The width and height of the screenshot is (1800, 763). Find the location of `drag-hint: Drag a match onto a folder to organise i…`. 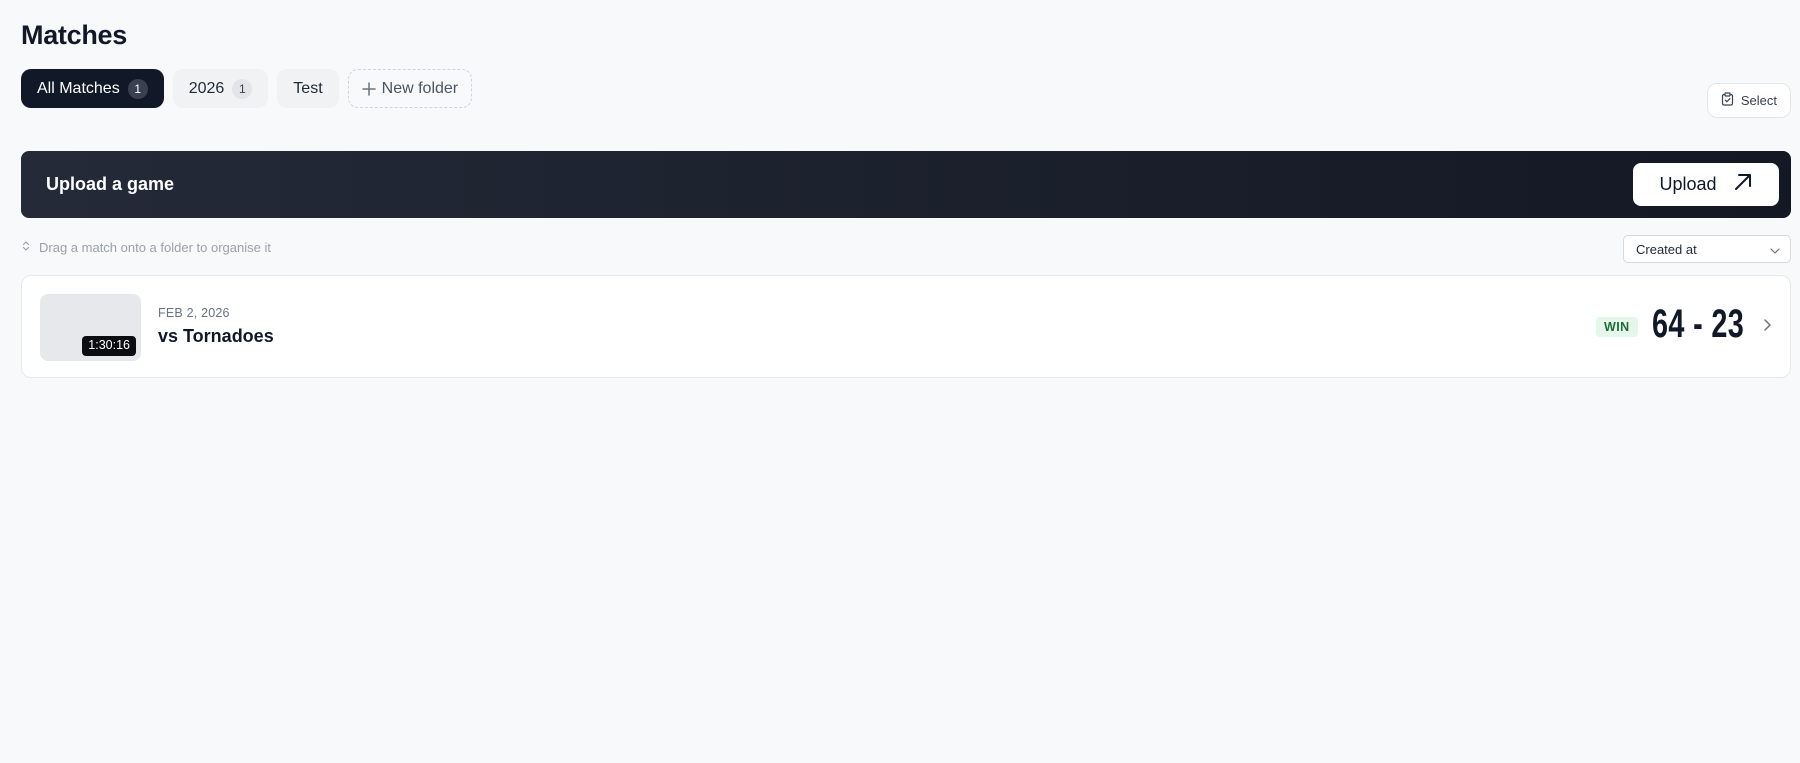

drag-hint: Drag a match onto a folder to organise i… is located at coordinates (146, 247).